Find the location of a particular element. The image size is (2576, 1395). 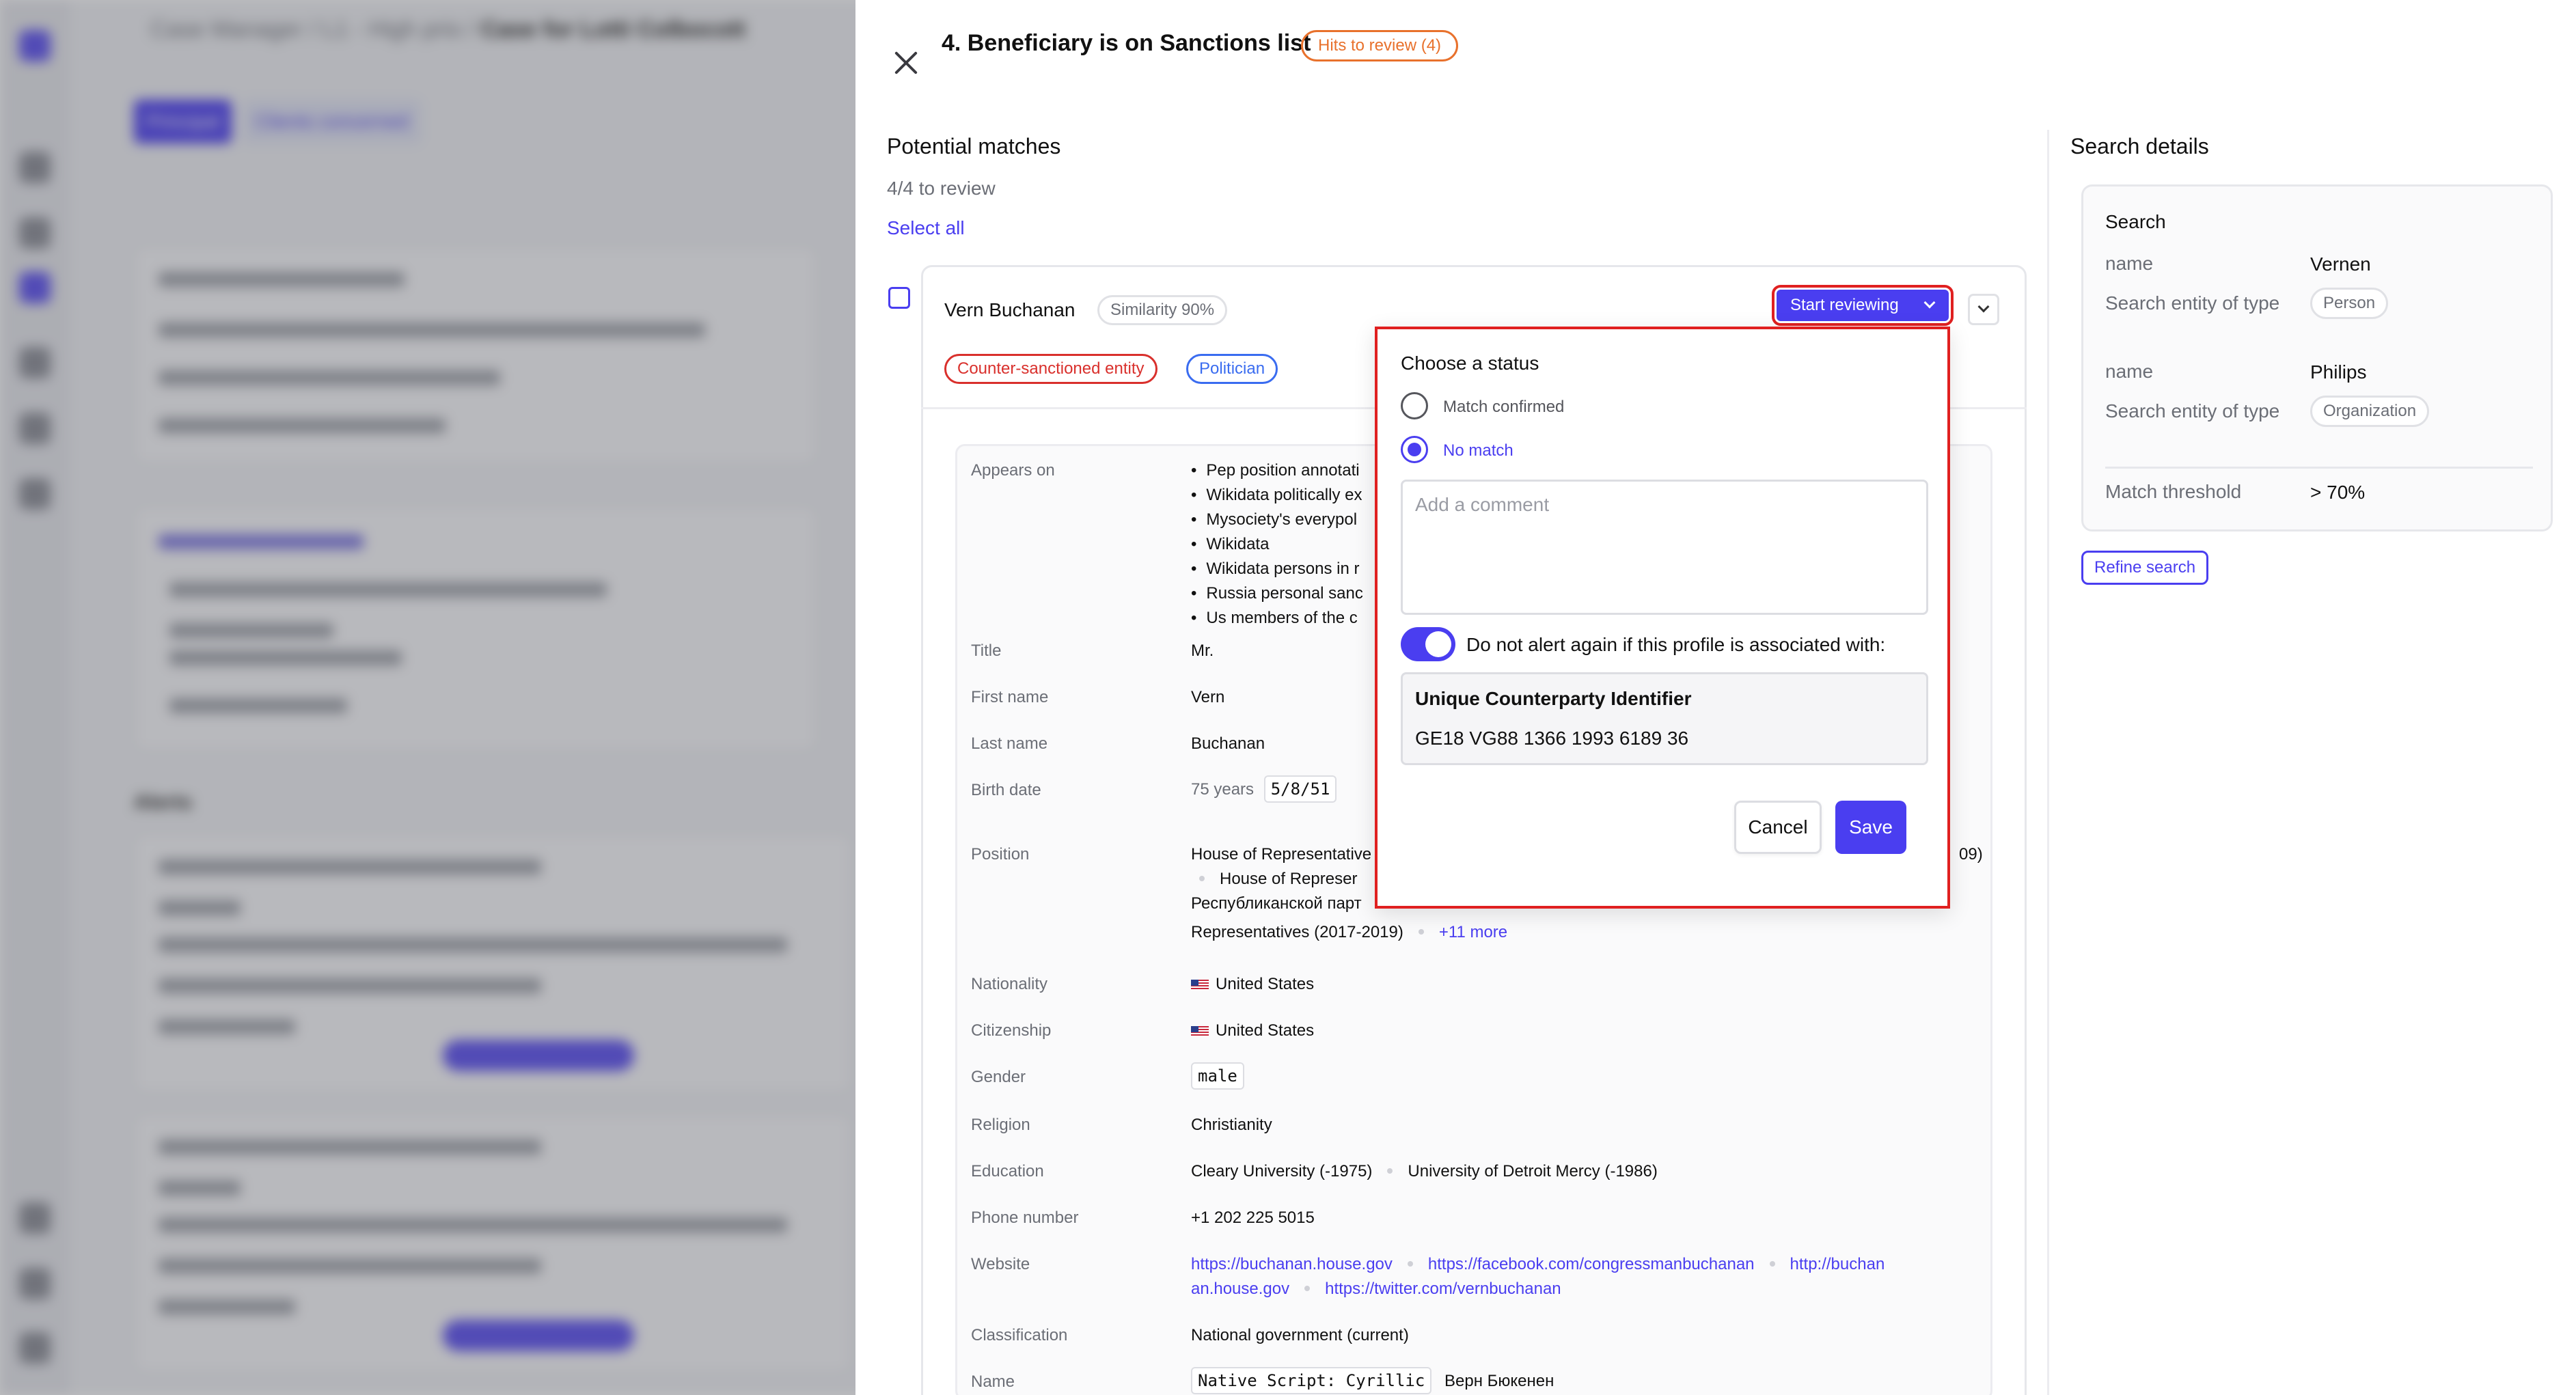

website-link: http://buchan is located at coordinates (1837, 1264).